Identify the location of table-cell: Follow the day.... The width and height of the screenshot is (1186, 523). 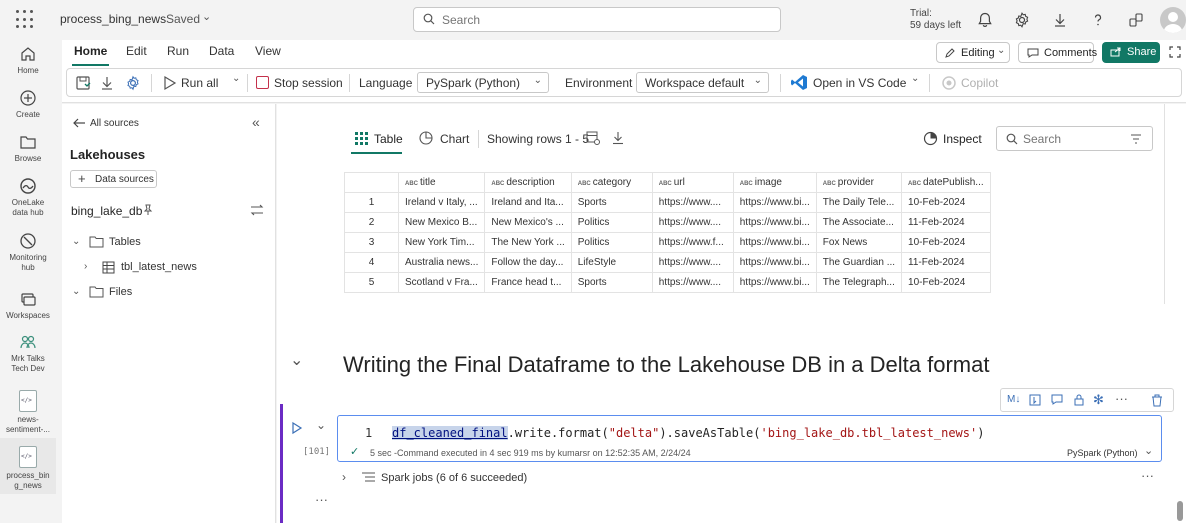
(528, 262).